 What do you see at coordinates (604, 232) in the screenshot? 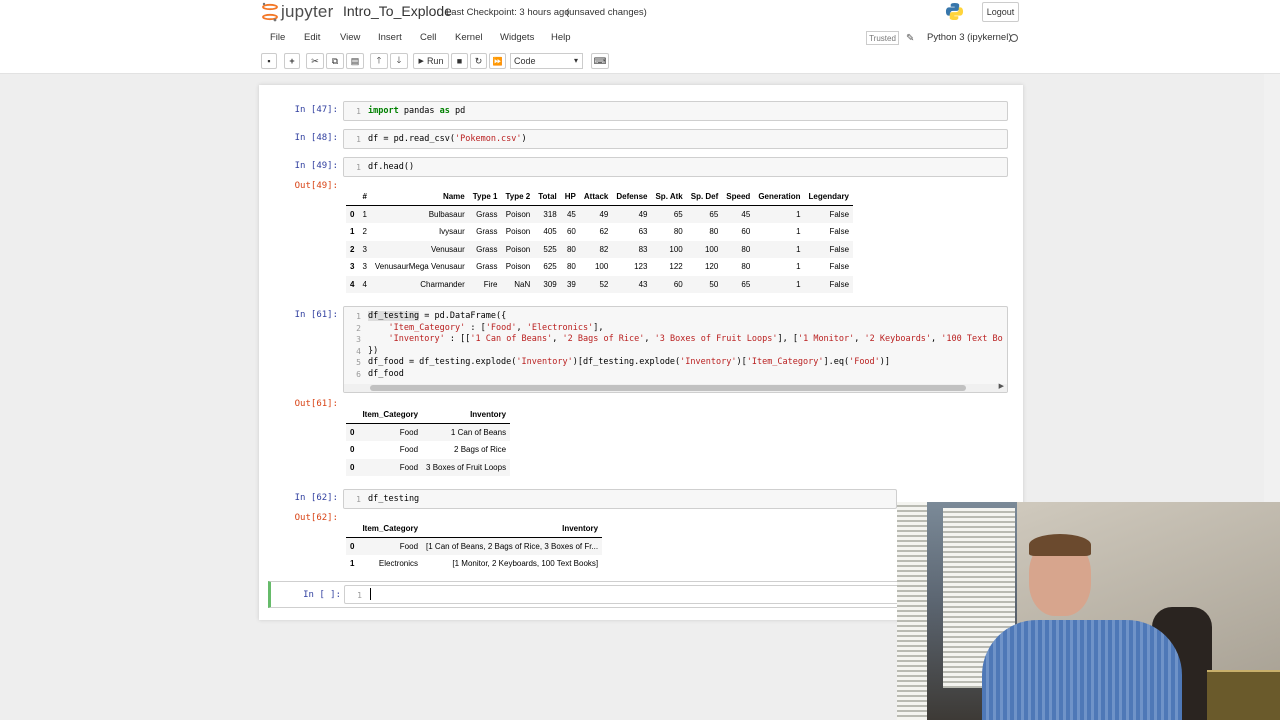
I see `table-cell: 62` at bounding box center [604, 232].